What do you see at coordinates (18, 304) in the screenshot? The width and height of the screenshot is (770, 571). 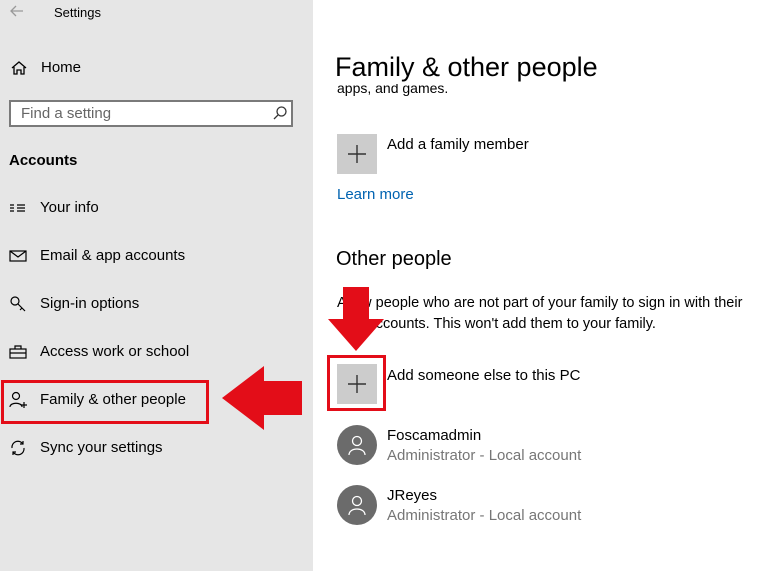 I see `key-icon` at bounding box center [18, 304].